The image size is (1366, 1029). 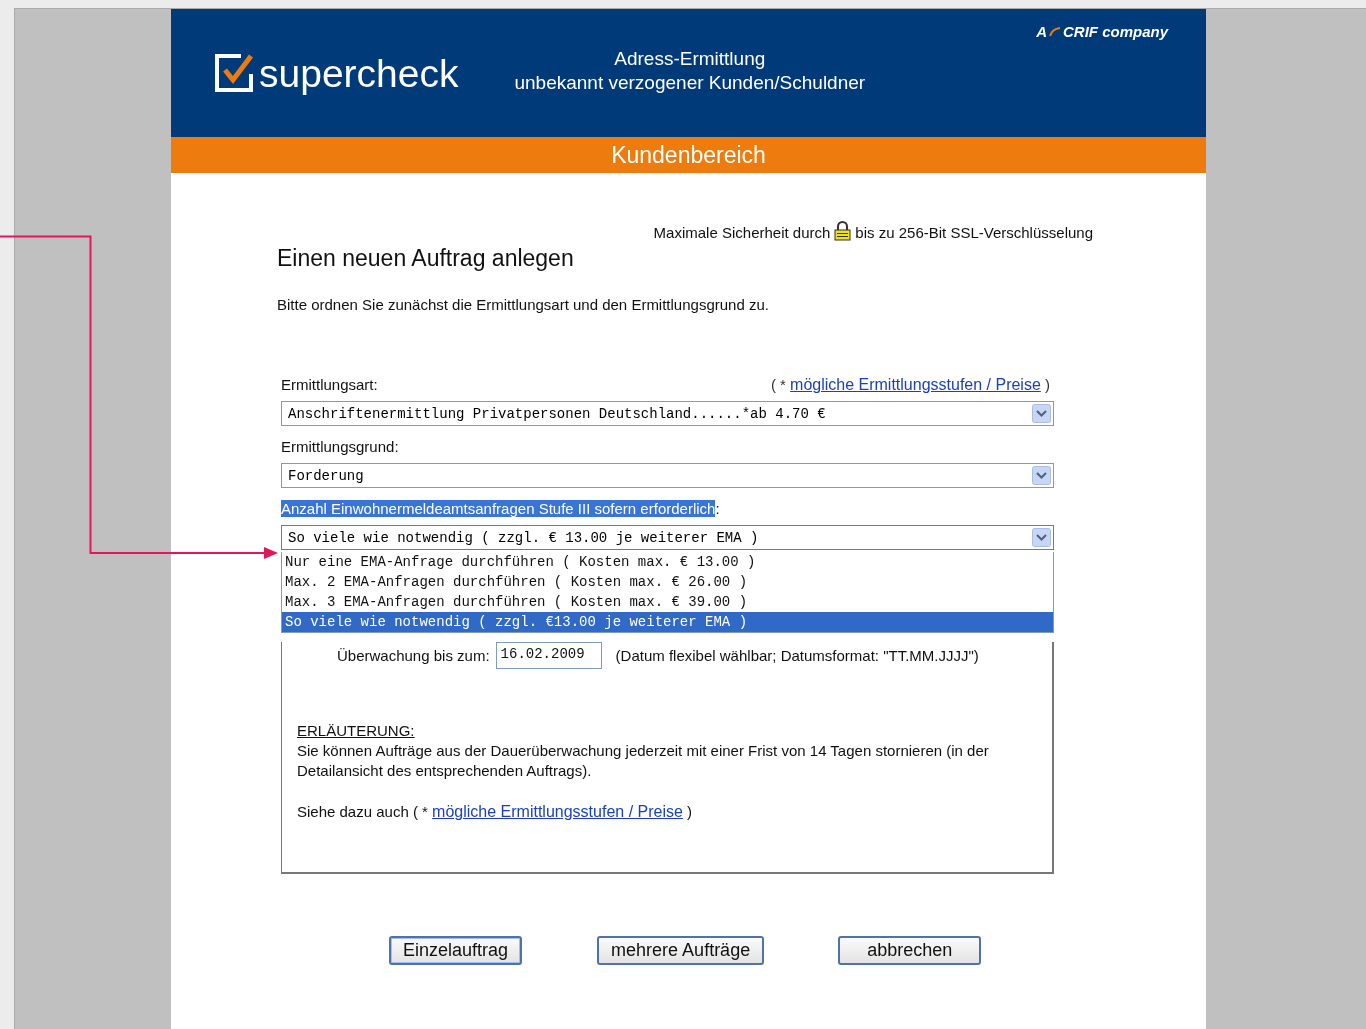 I want to click on tagline-prefix: A, so click(x=1041, y=31).